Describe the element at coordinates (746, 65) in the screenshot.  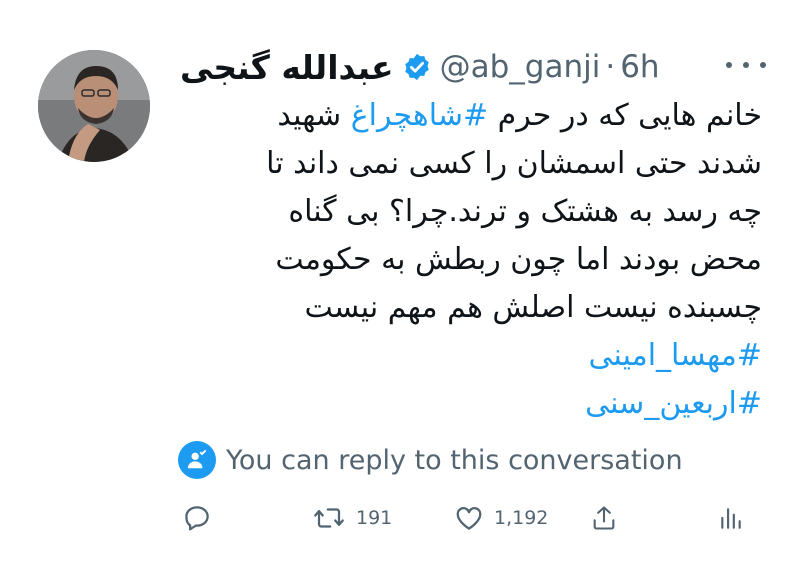
I see `more-options-icon` at that location.